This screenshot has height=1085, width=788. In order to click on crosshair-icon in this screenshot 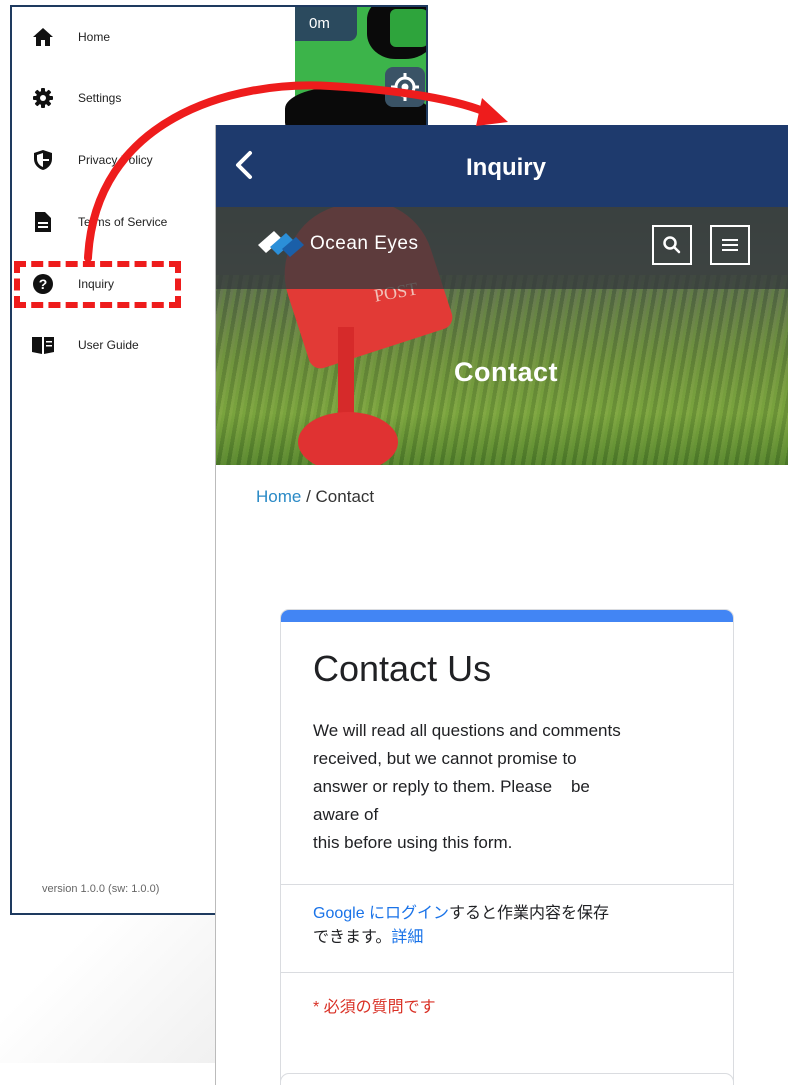, I will do `click(405, 87)`.